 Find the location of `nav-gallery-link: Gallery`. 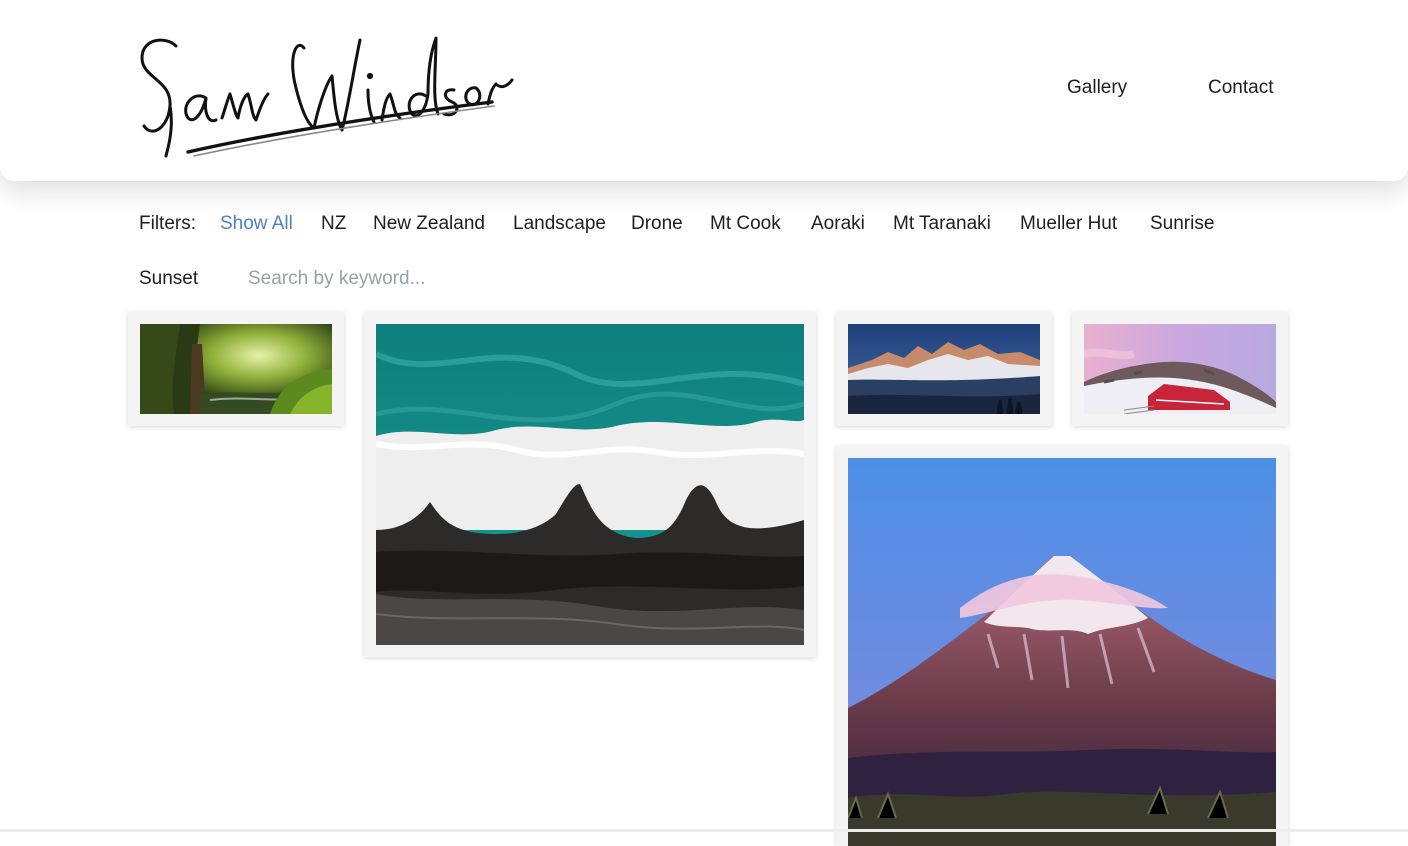

nav-gallery-link: Gallery is located at coordinates (1097, 88).